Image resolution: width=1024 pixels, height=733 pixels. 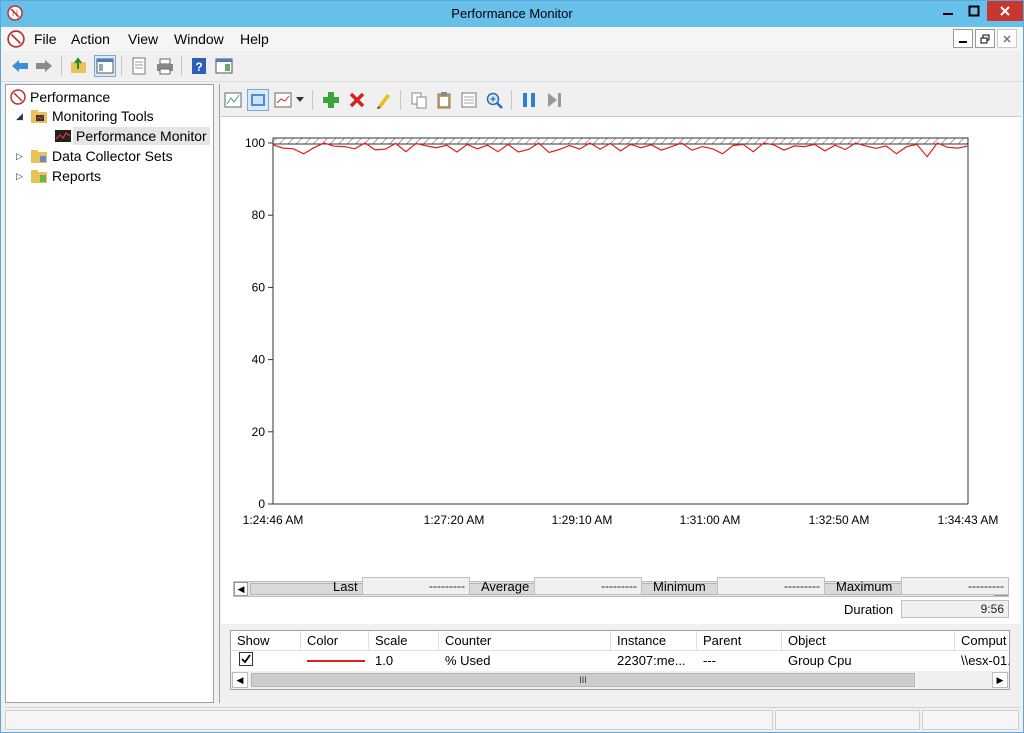 What do you see at coordinates (255, 143) in the screenshot?
I see `y-tick-label: 100` at bounding box center [255, 143].